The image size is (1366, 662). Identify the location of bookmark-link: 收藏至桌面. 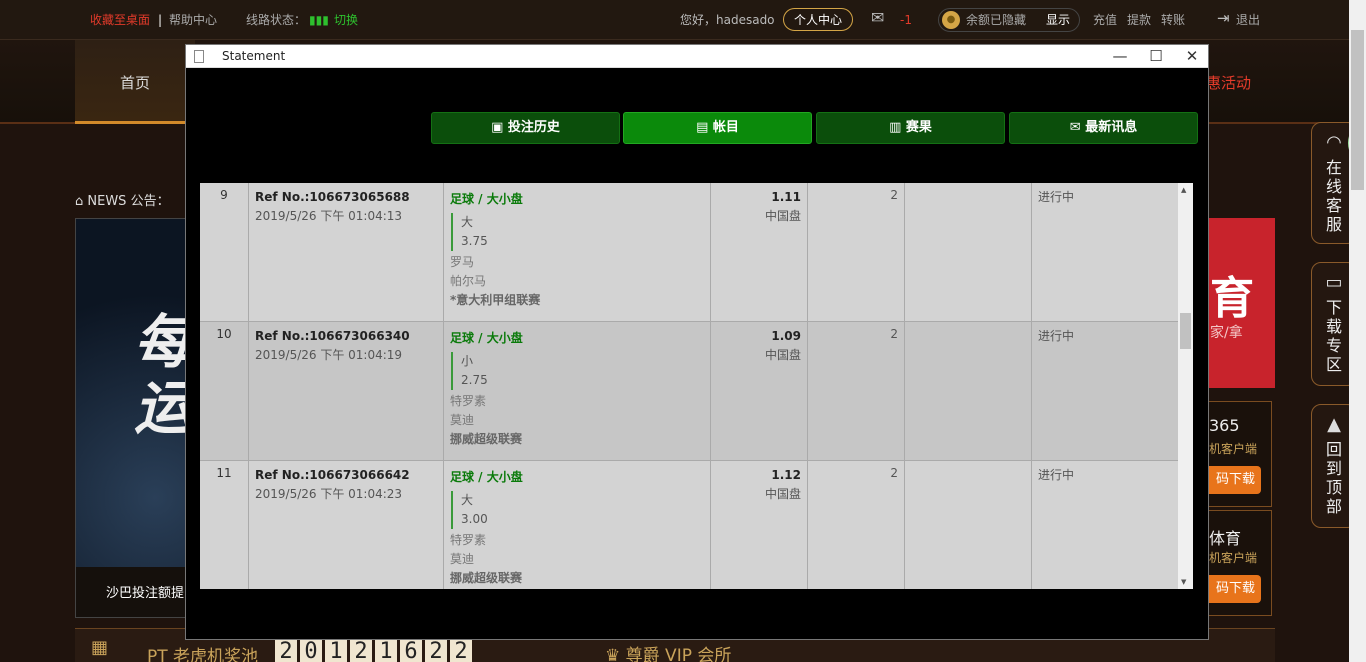
(120, 20).